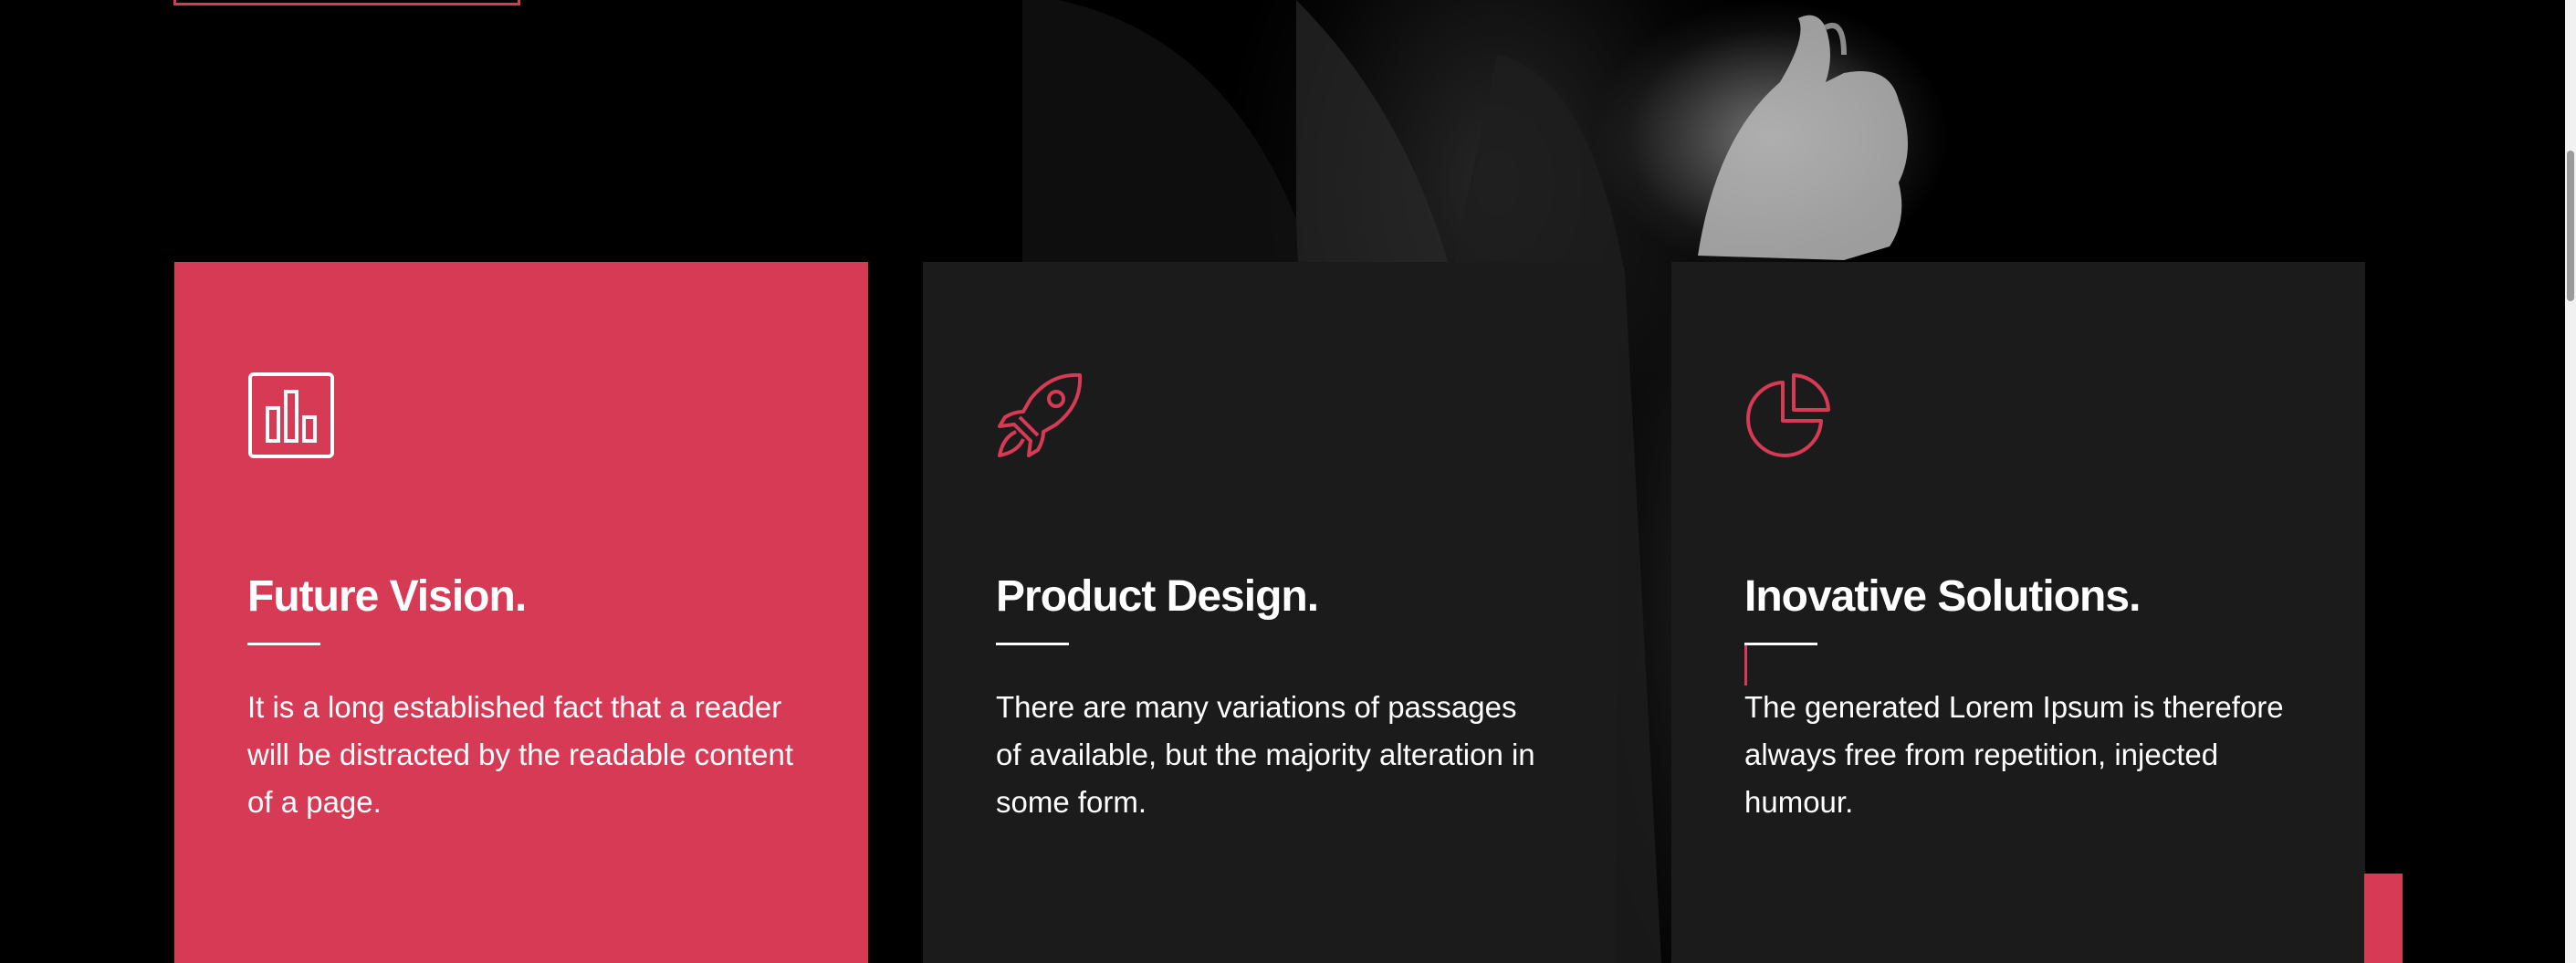  What do you see at coordinates (1157, 596) in the screenshot?
I see `card-title: Product Design.` at bounding box center [1157, 596].